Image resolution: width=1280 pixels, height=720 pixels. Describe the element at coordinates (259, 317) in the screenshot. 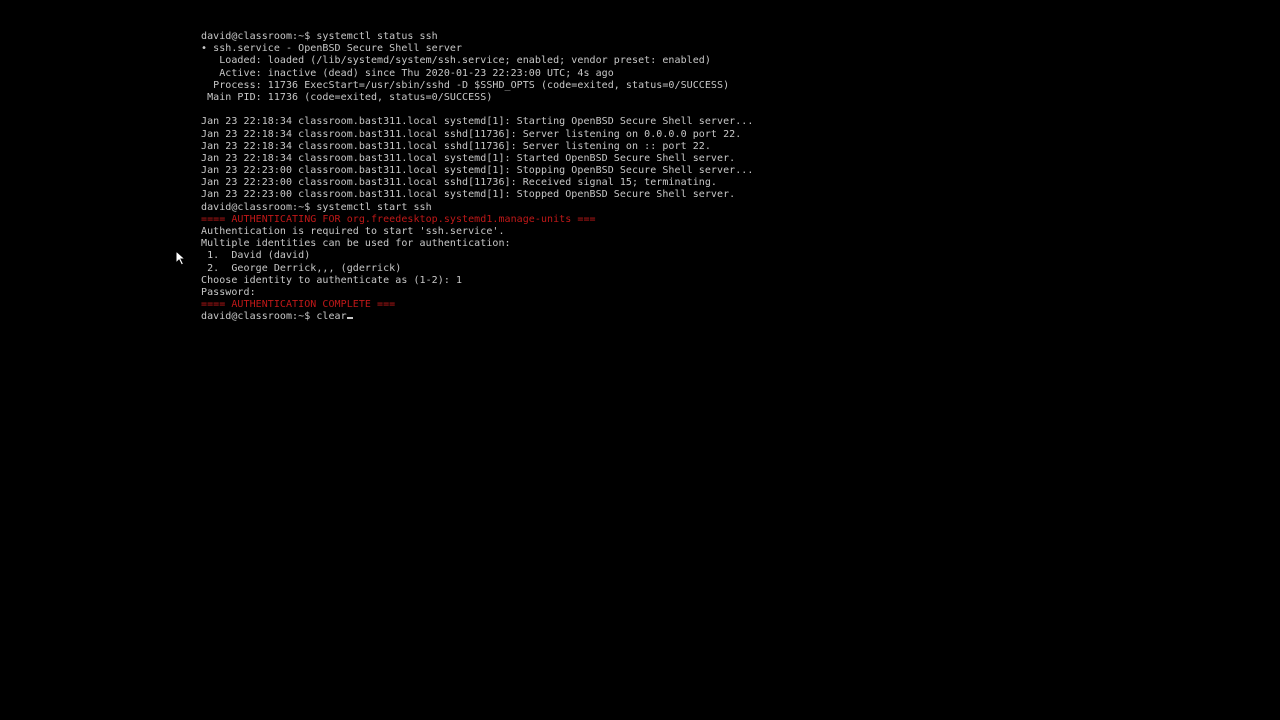

I see `shell-prompt: david@classroom:~$` at that location.